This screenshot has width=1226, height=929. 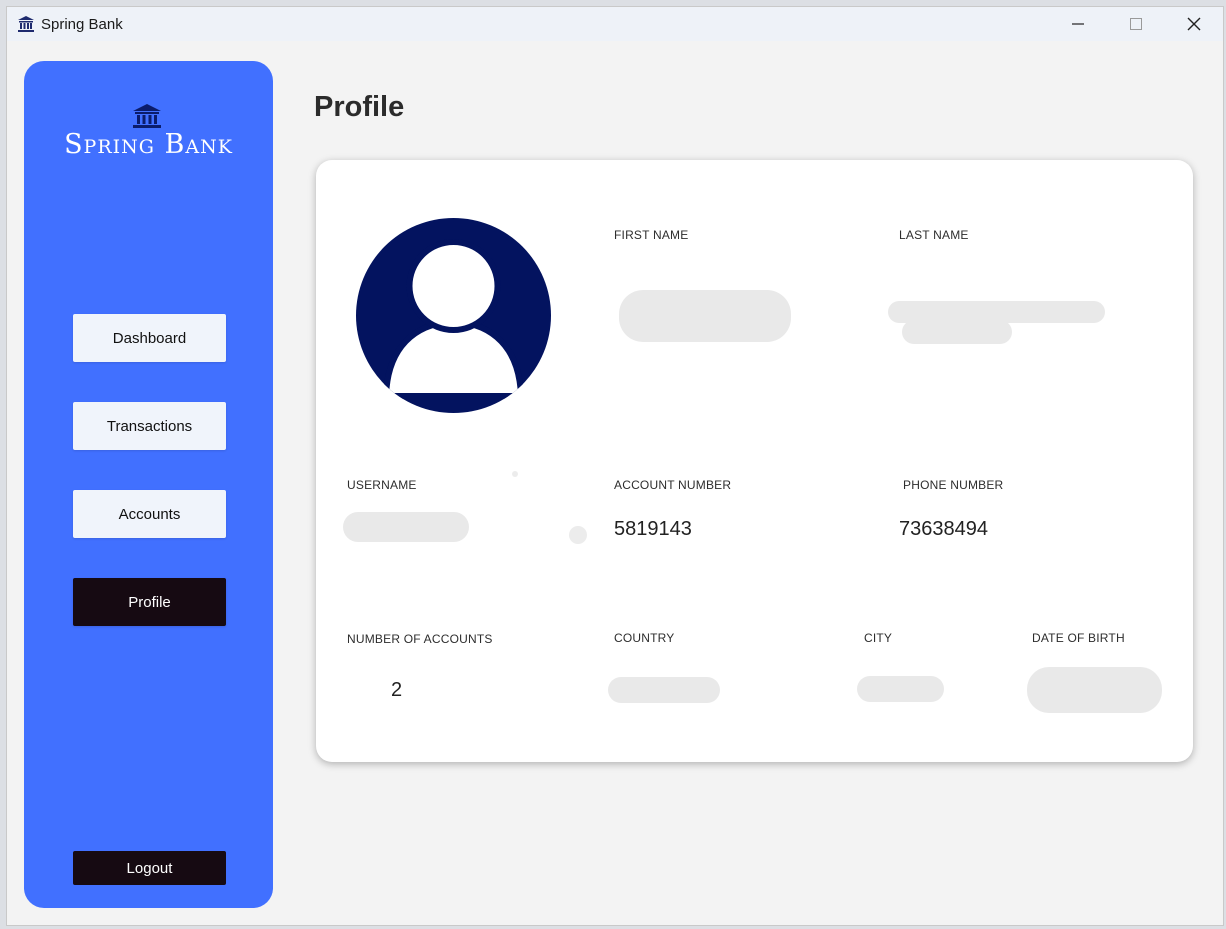 What do you see at coordinates (149, 514) in the screenshot?
I see `nav-accounts-button: Accounts` at bounding box center [149, 514].